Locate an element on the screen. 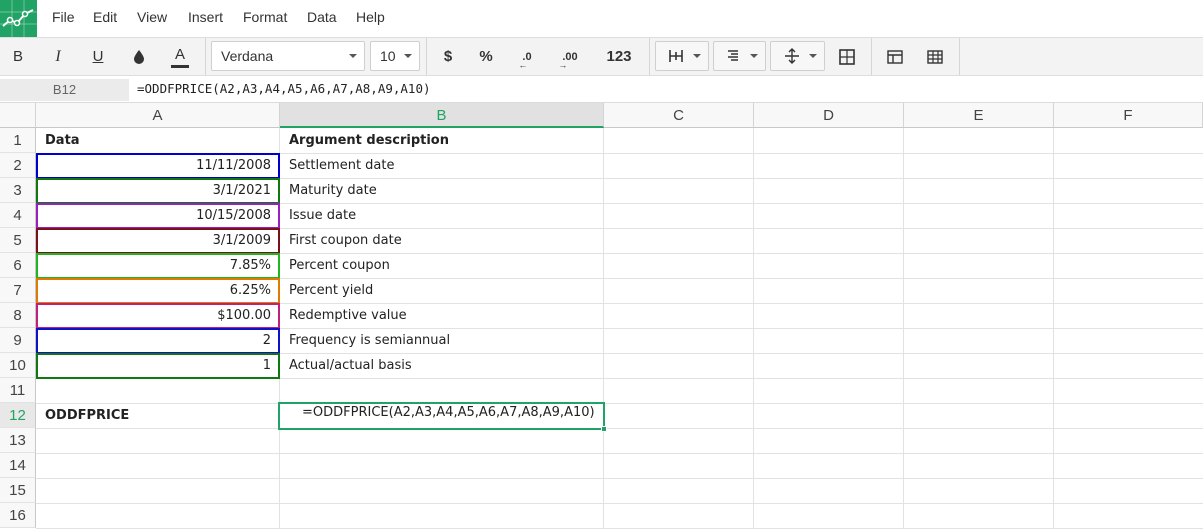  cell-a3: 3/1/2021 is located at coordinates (158, 190).